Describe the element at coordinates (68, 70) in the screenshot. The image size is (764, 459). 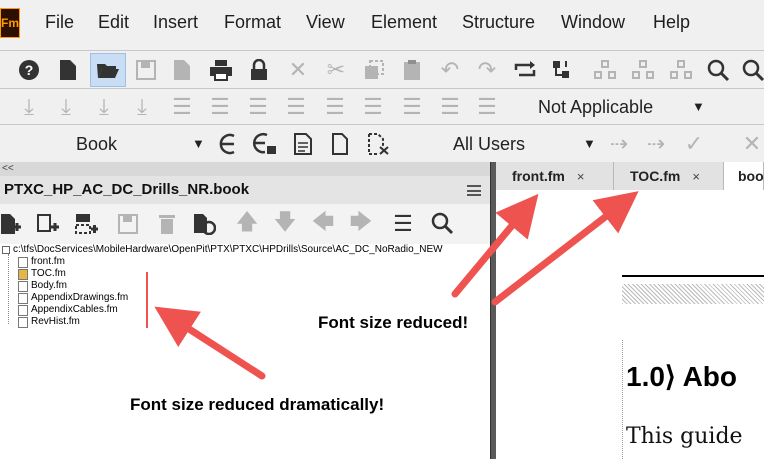
I see `new-document-icon` at that location.